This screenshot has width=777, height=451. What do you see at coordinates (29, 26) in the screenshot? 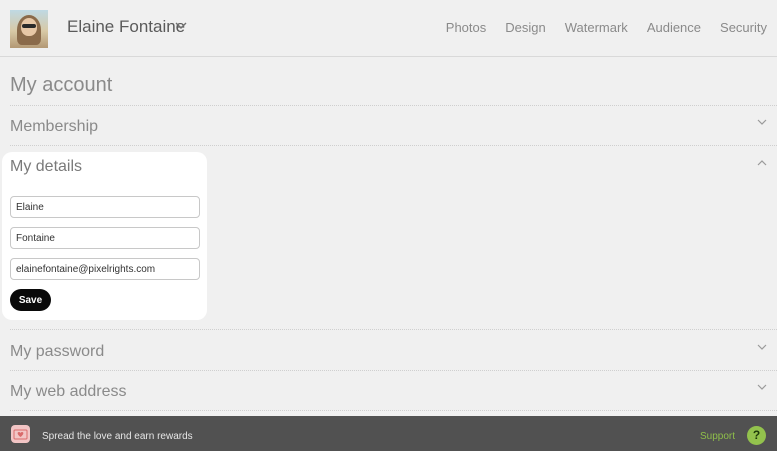
I see `avatar-glasses` at bounding box center [29, 26].